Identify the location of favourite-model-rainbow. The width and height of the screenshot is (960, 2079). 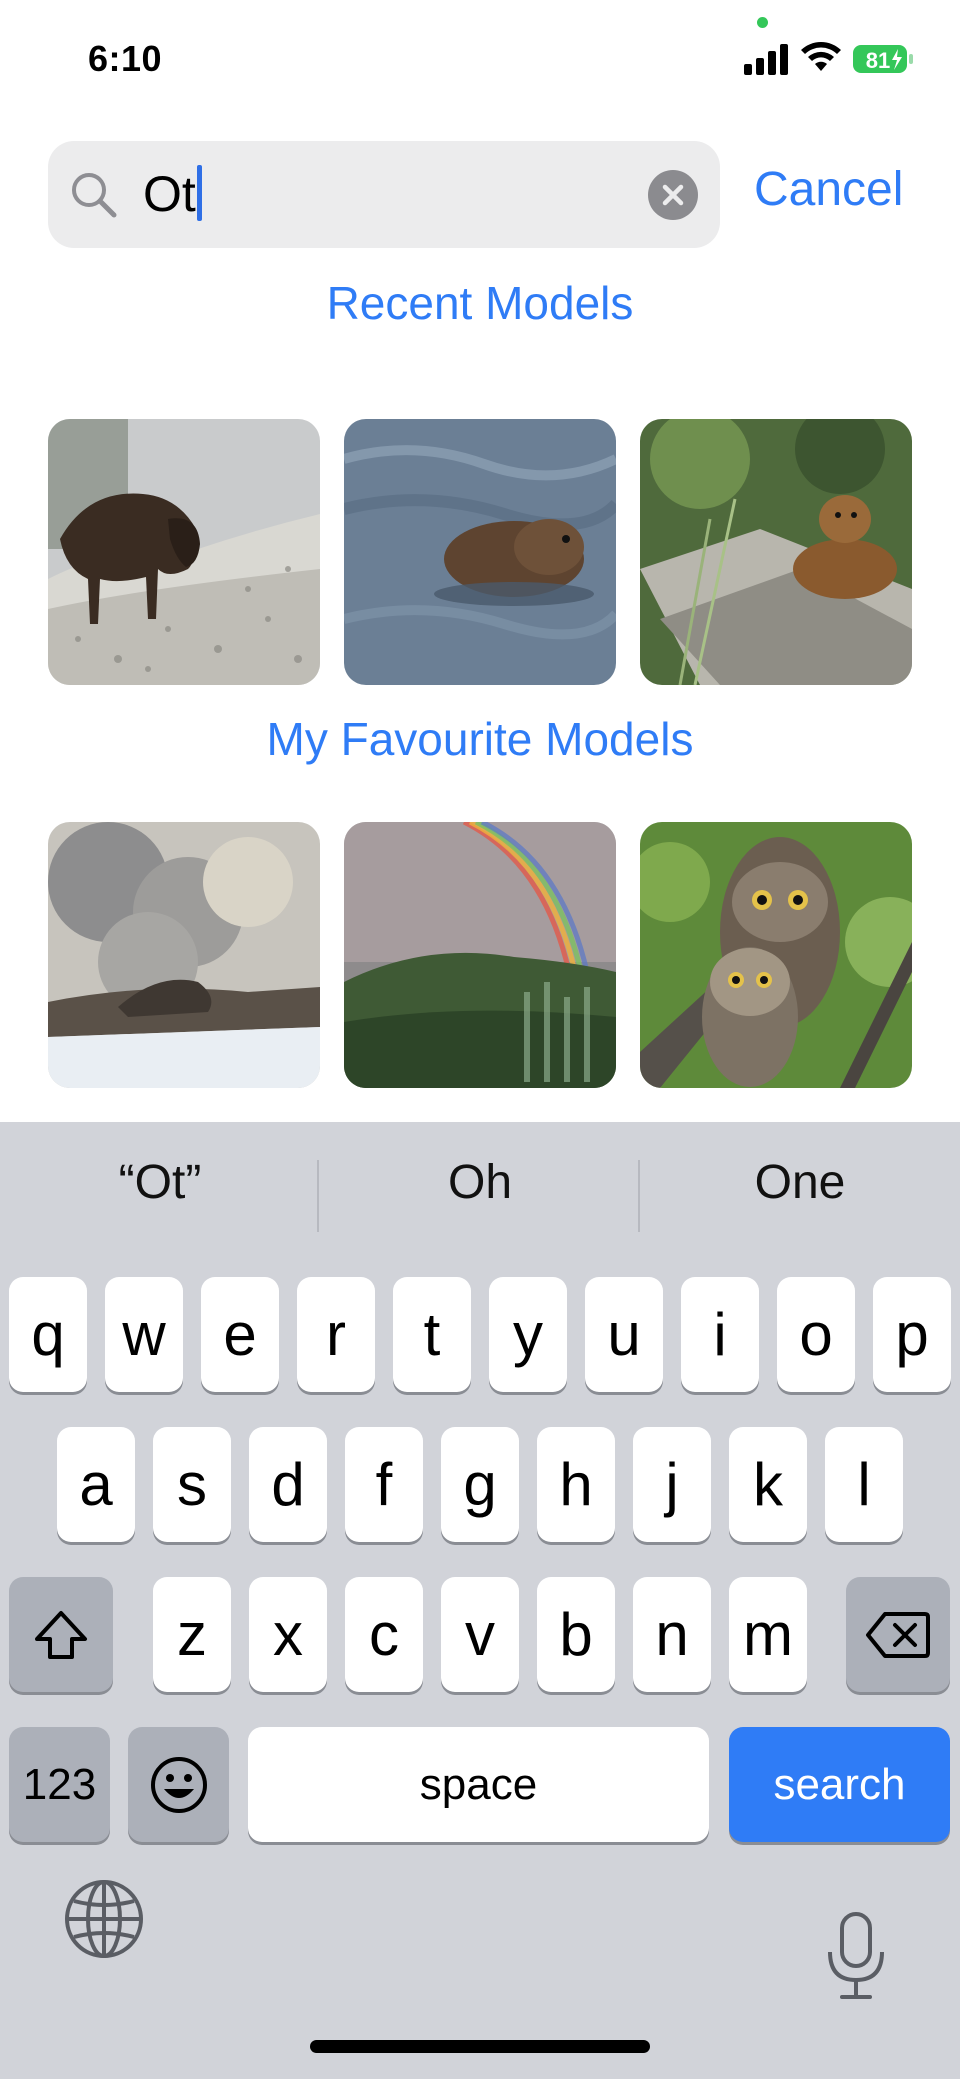
(480, 955).